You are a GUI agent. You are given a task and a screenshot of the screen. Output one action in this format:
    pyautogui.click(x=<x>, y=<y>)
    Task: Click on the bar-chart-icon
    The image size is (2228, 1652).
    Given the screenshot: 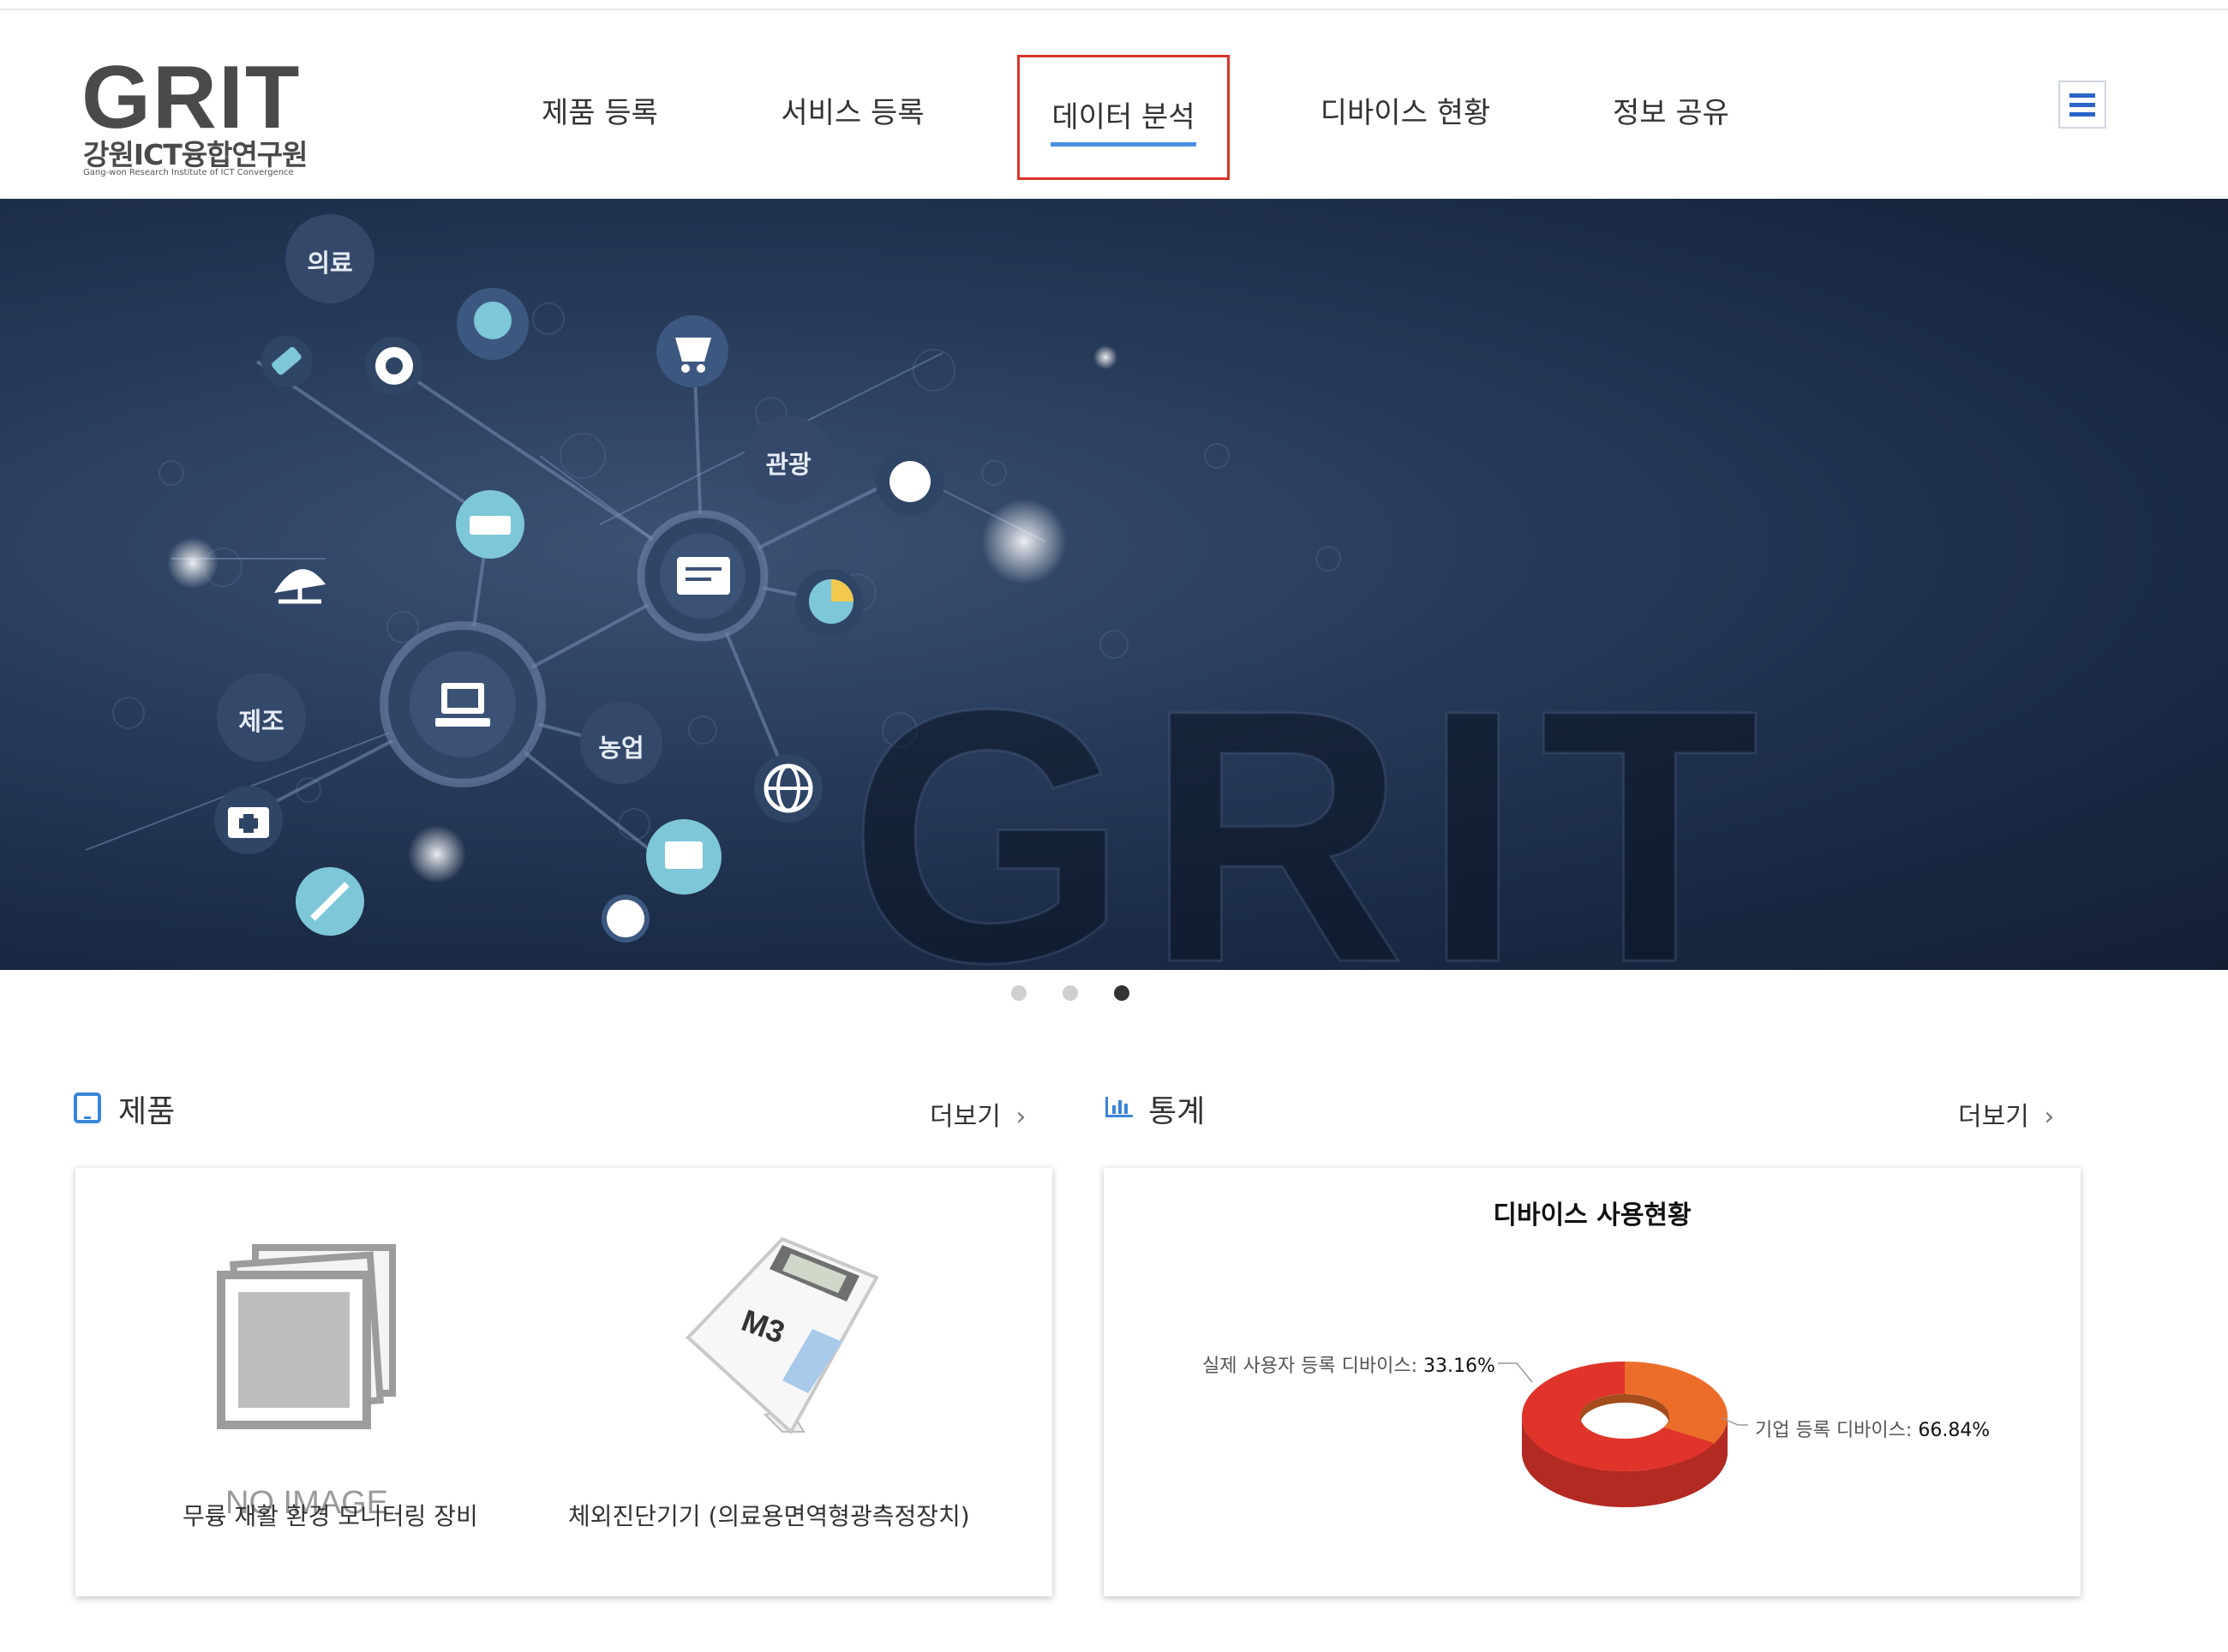 What is the action you would take?
    pyautogui.click(x=1120, y=1107)
    